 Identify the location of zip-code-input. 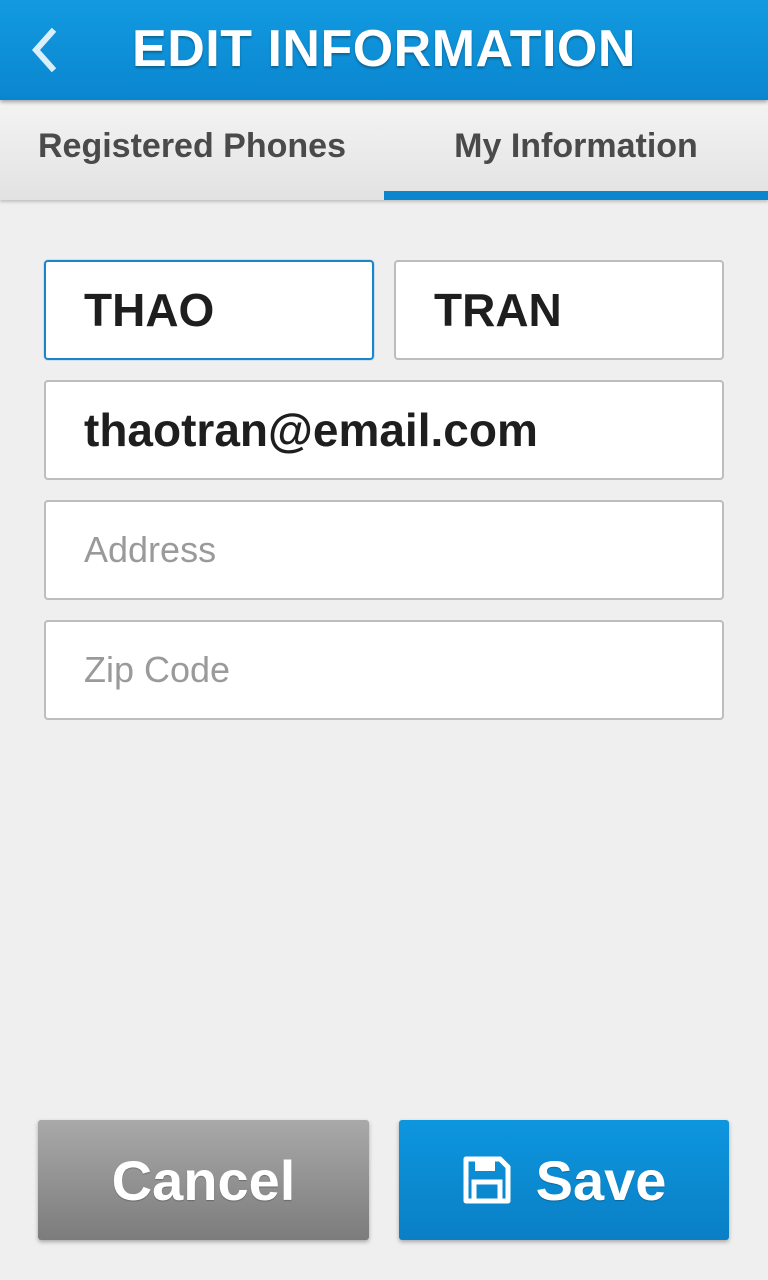
(384, 670).